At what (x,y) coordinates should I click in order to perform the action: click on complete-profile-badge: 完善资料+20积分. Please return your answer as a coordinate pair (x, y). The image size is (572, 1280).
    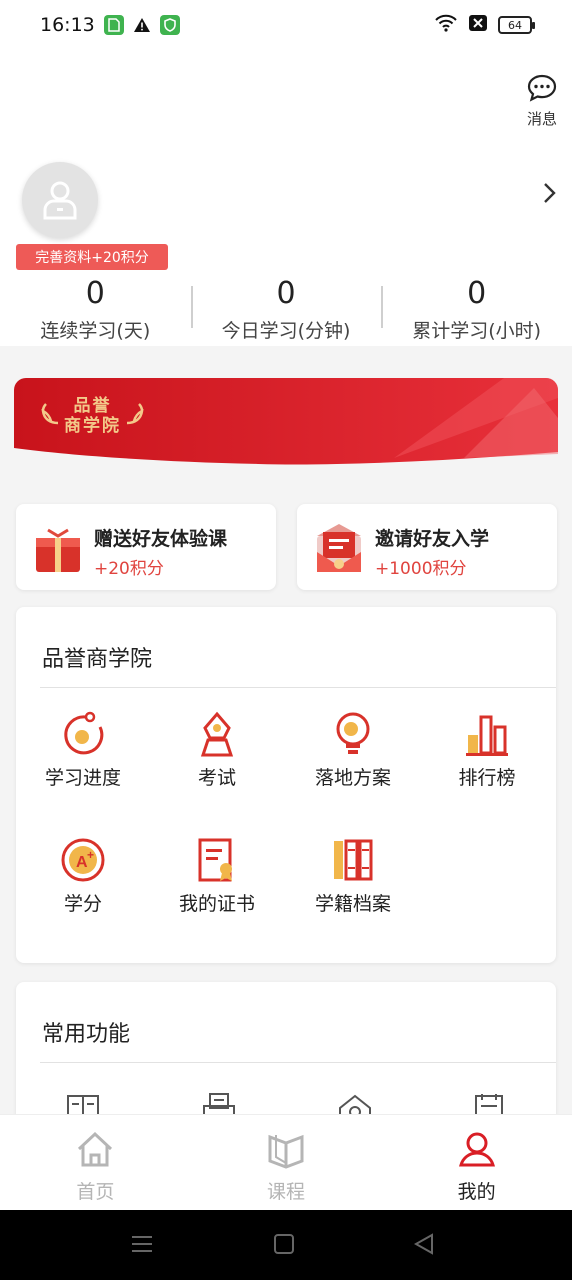
    Looking at the image, I should click on (92, 257).